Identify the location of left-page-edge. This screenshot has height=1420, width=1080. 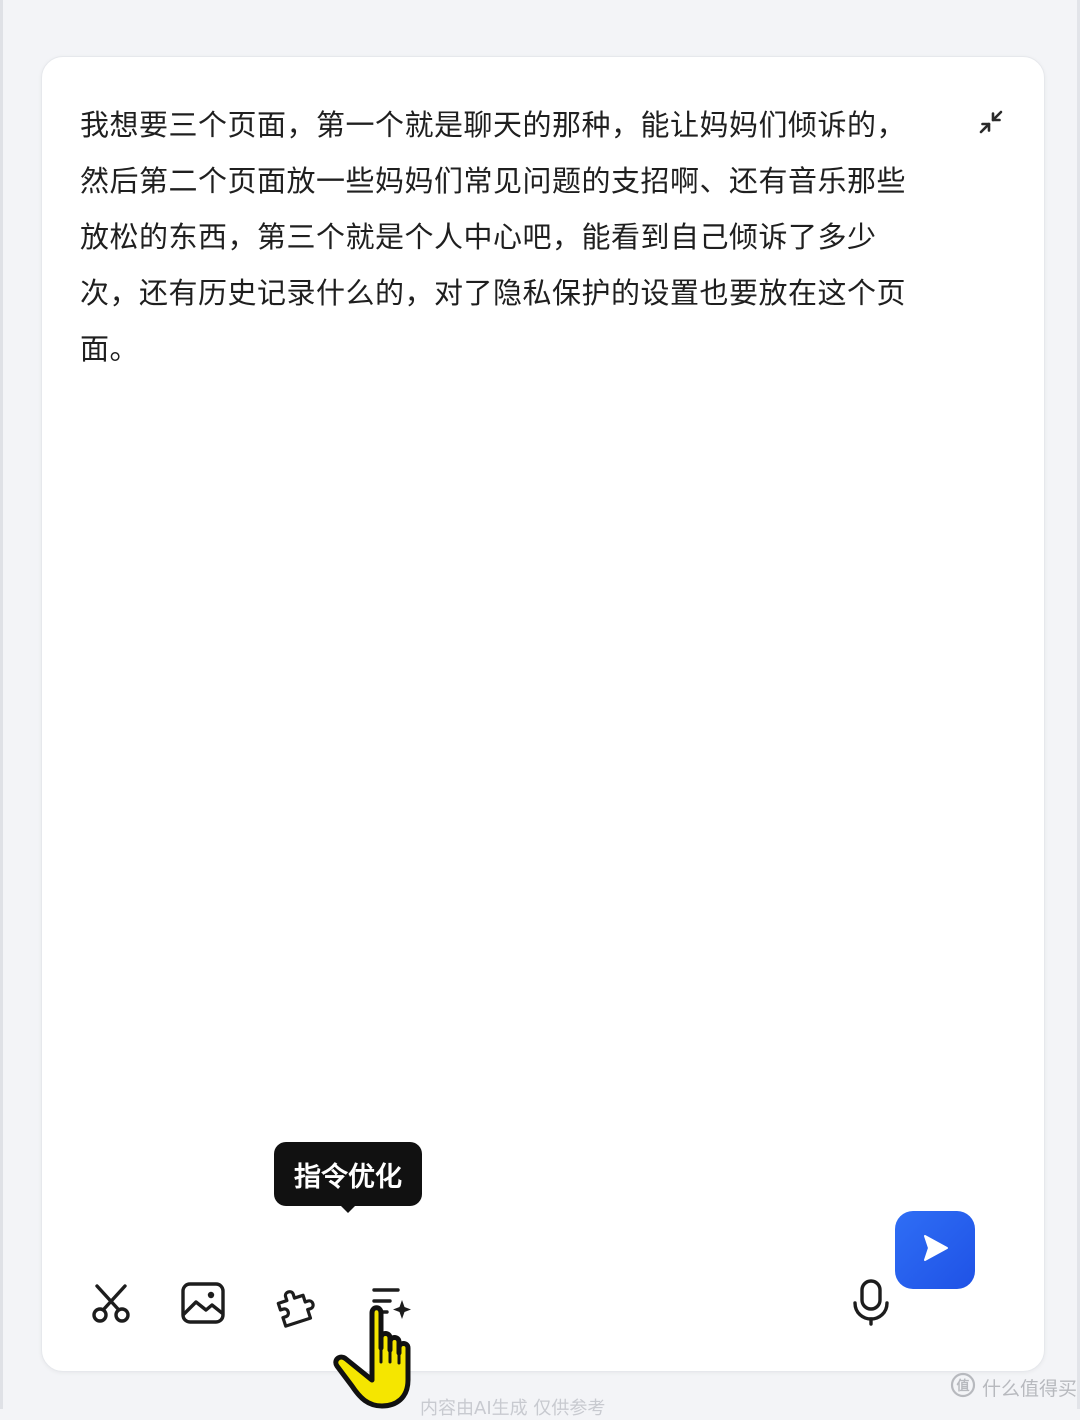
(1, 704).